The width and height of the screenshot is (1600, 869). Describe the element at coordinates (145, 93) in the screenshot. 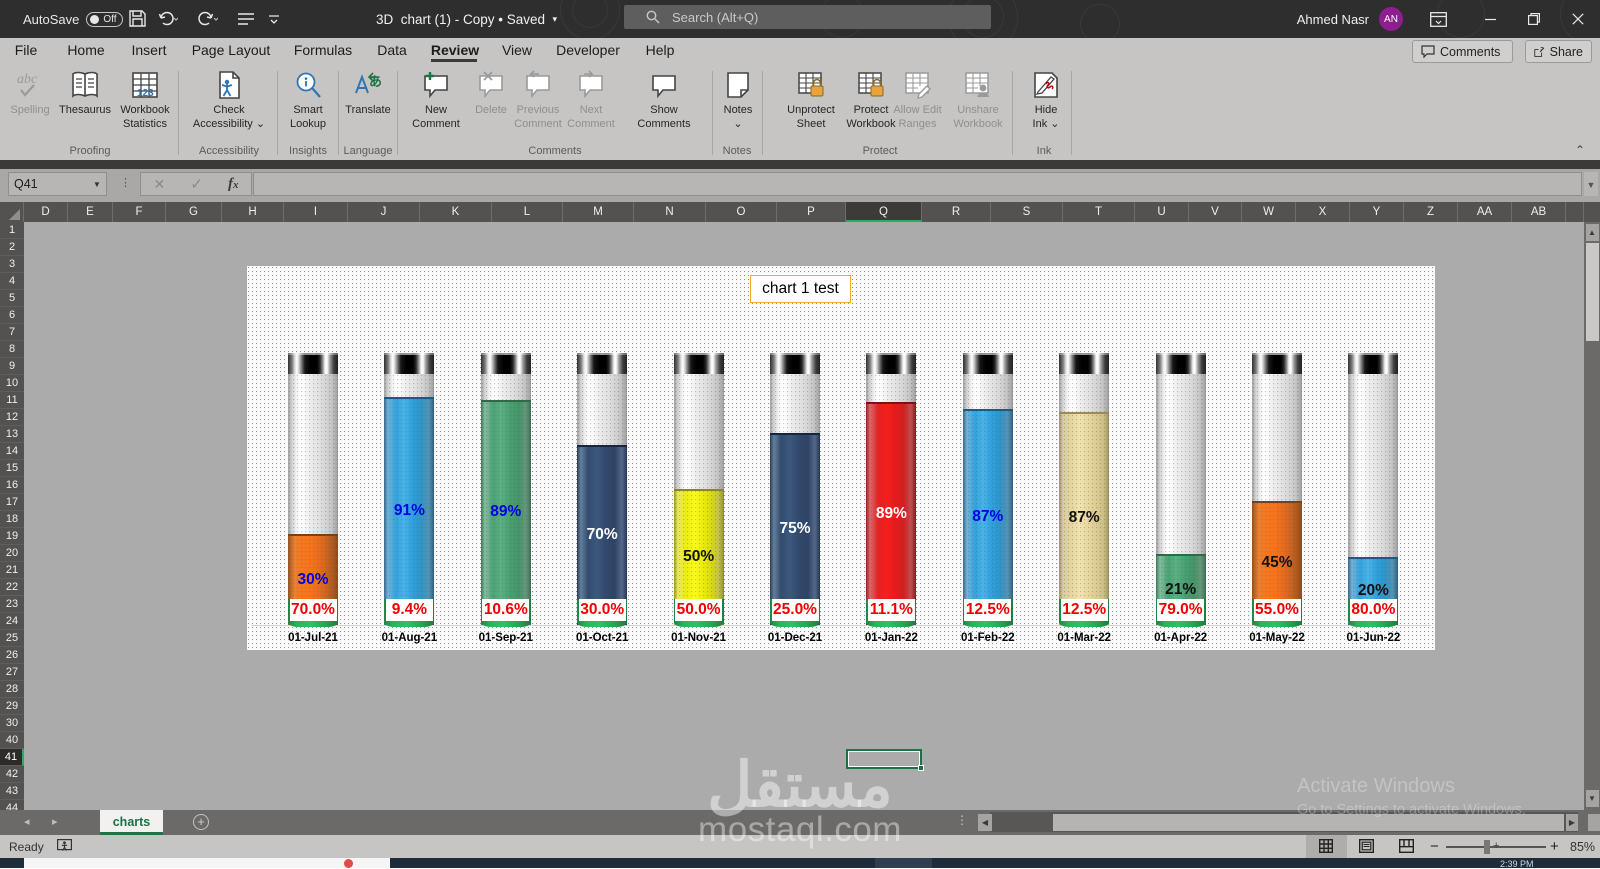

I see `svg-text: 123` at that location.